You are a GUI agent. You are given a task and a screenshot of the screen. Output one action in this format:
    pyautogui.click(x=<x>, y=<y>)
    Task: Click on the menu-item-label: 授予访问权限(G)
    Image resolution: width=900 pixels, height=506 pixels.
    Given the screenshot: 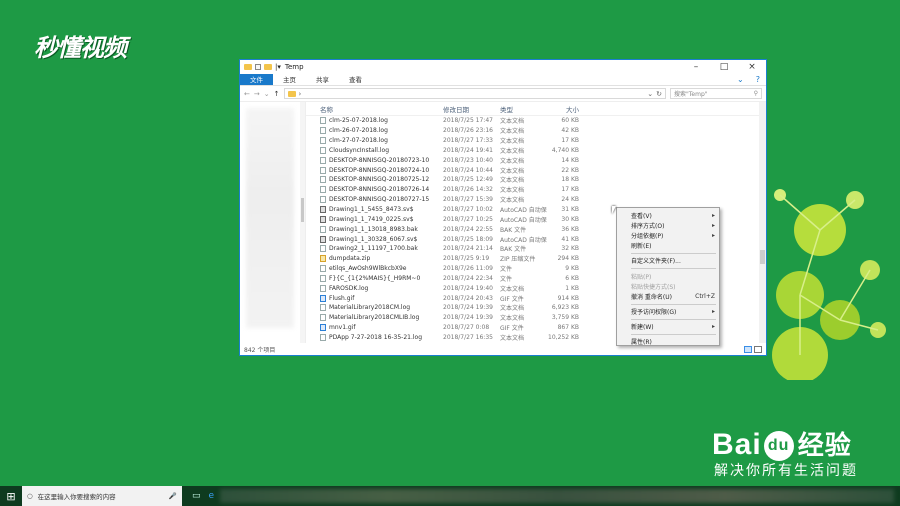 What is the action you would take?
    pyautogui.click(x=654, y=313)
    